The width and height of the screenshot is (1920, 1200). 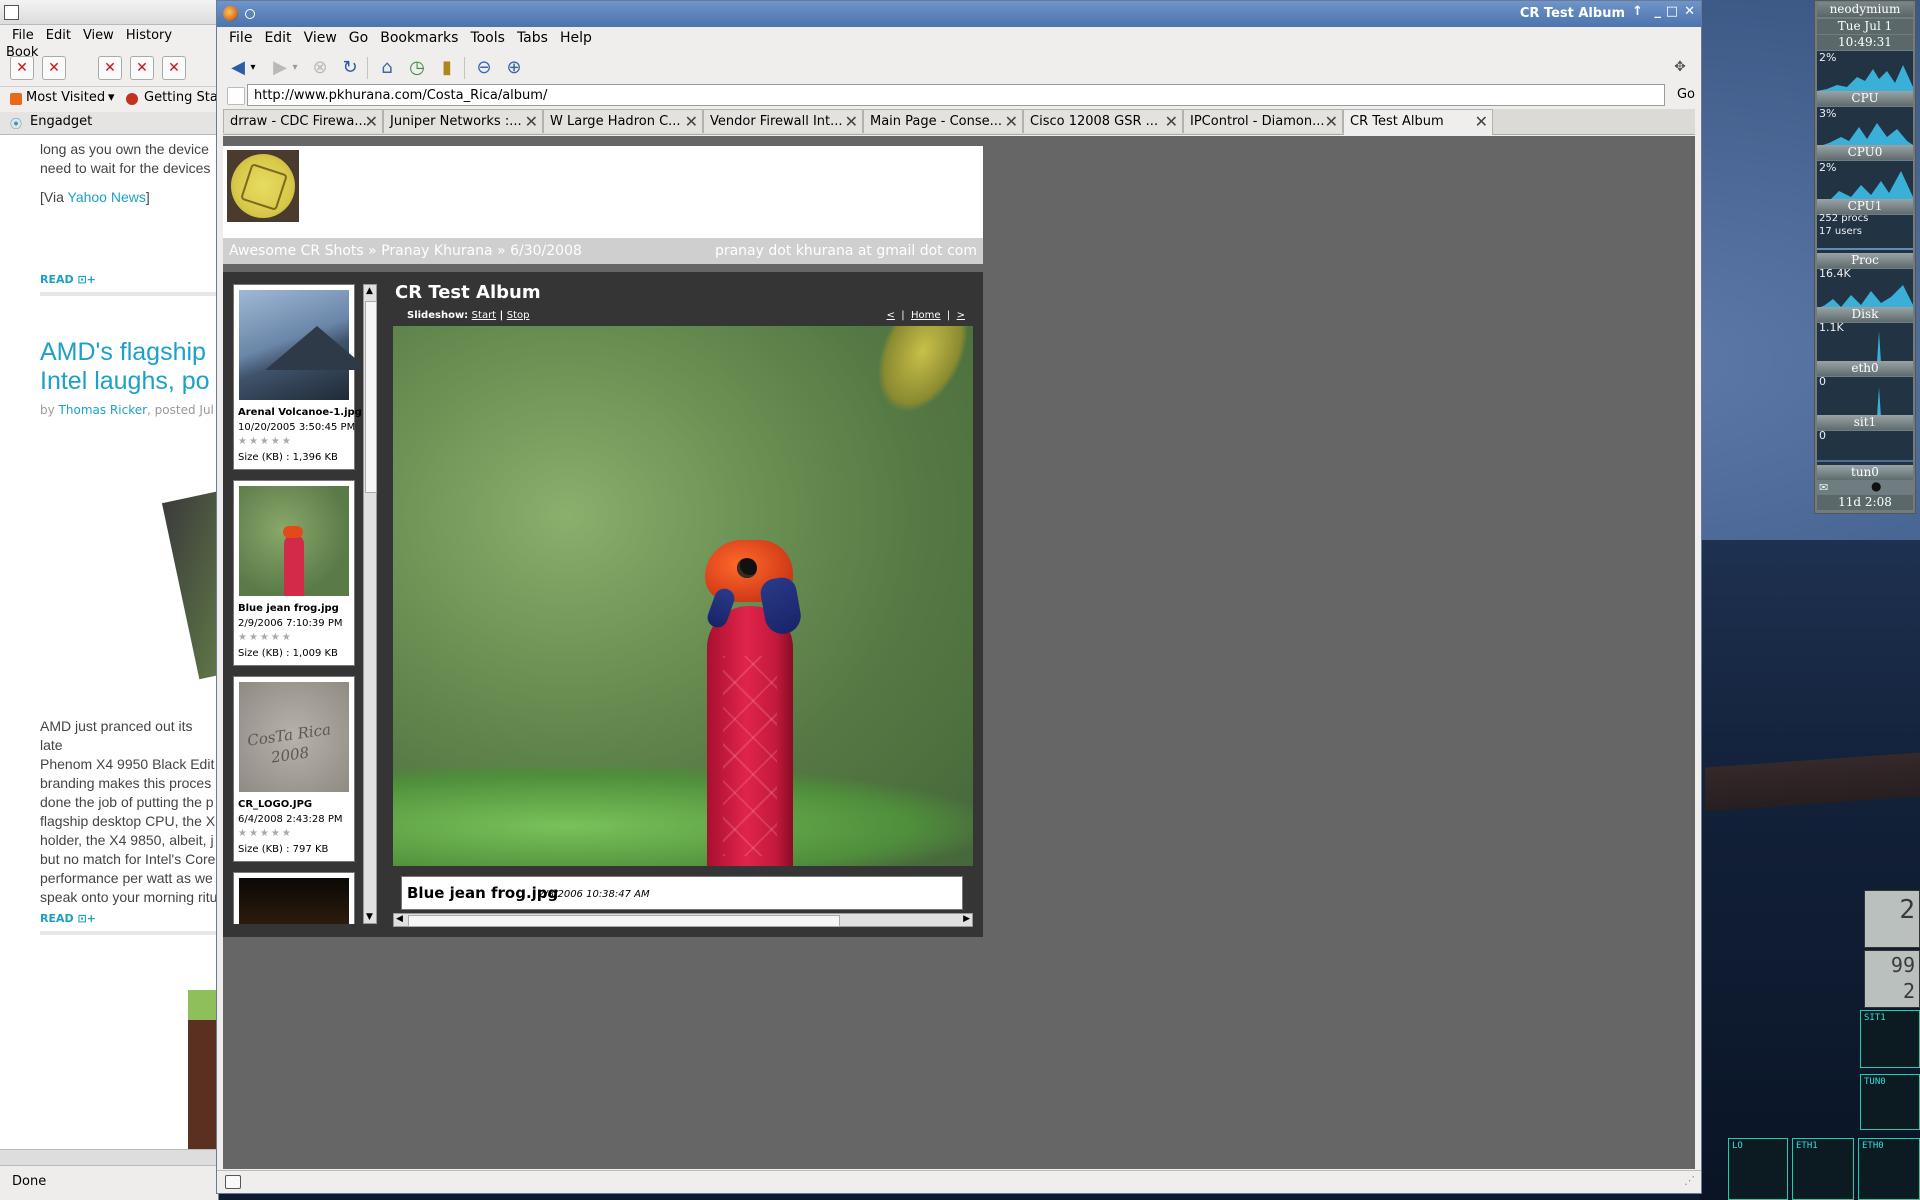 I want to click on tab-main-page: Main Page - Conse... ✕, so click(x=943, y=121).